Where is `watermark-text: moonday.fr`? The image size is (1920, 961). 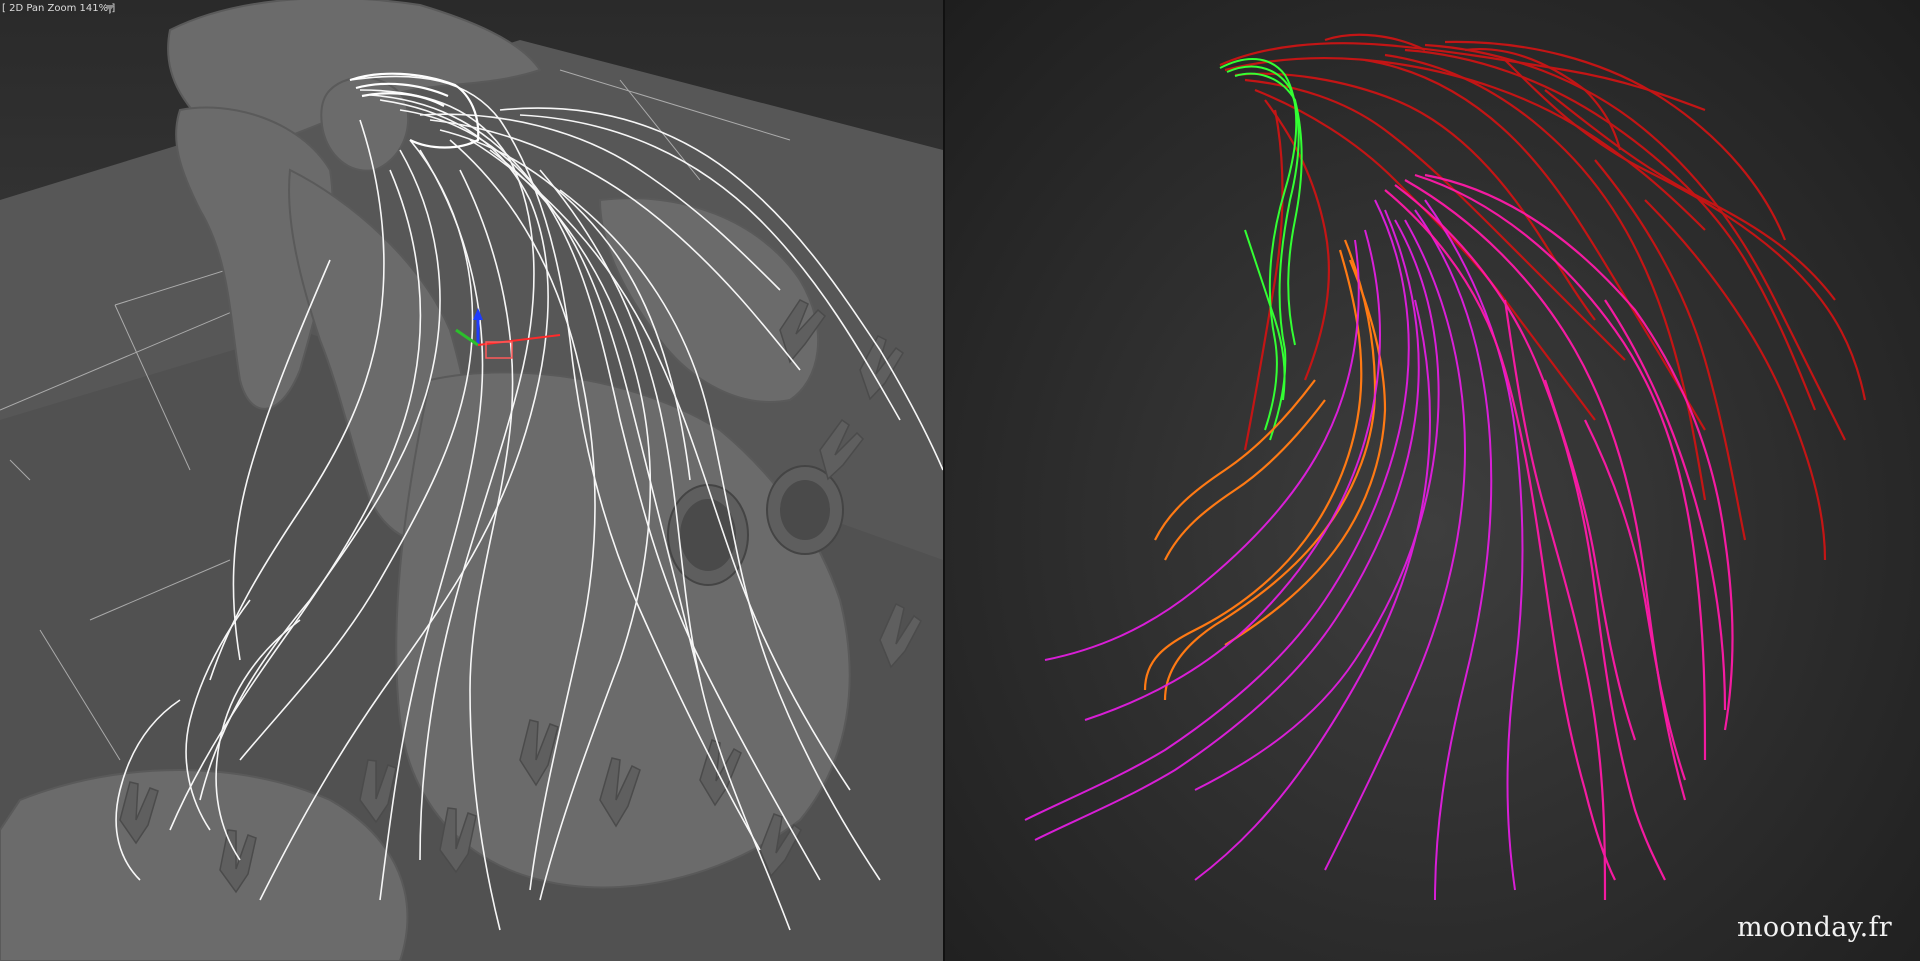 watermark-text: moonday.fr is located at coordinates (1814, 927).